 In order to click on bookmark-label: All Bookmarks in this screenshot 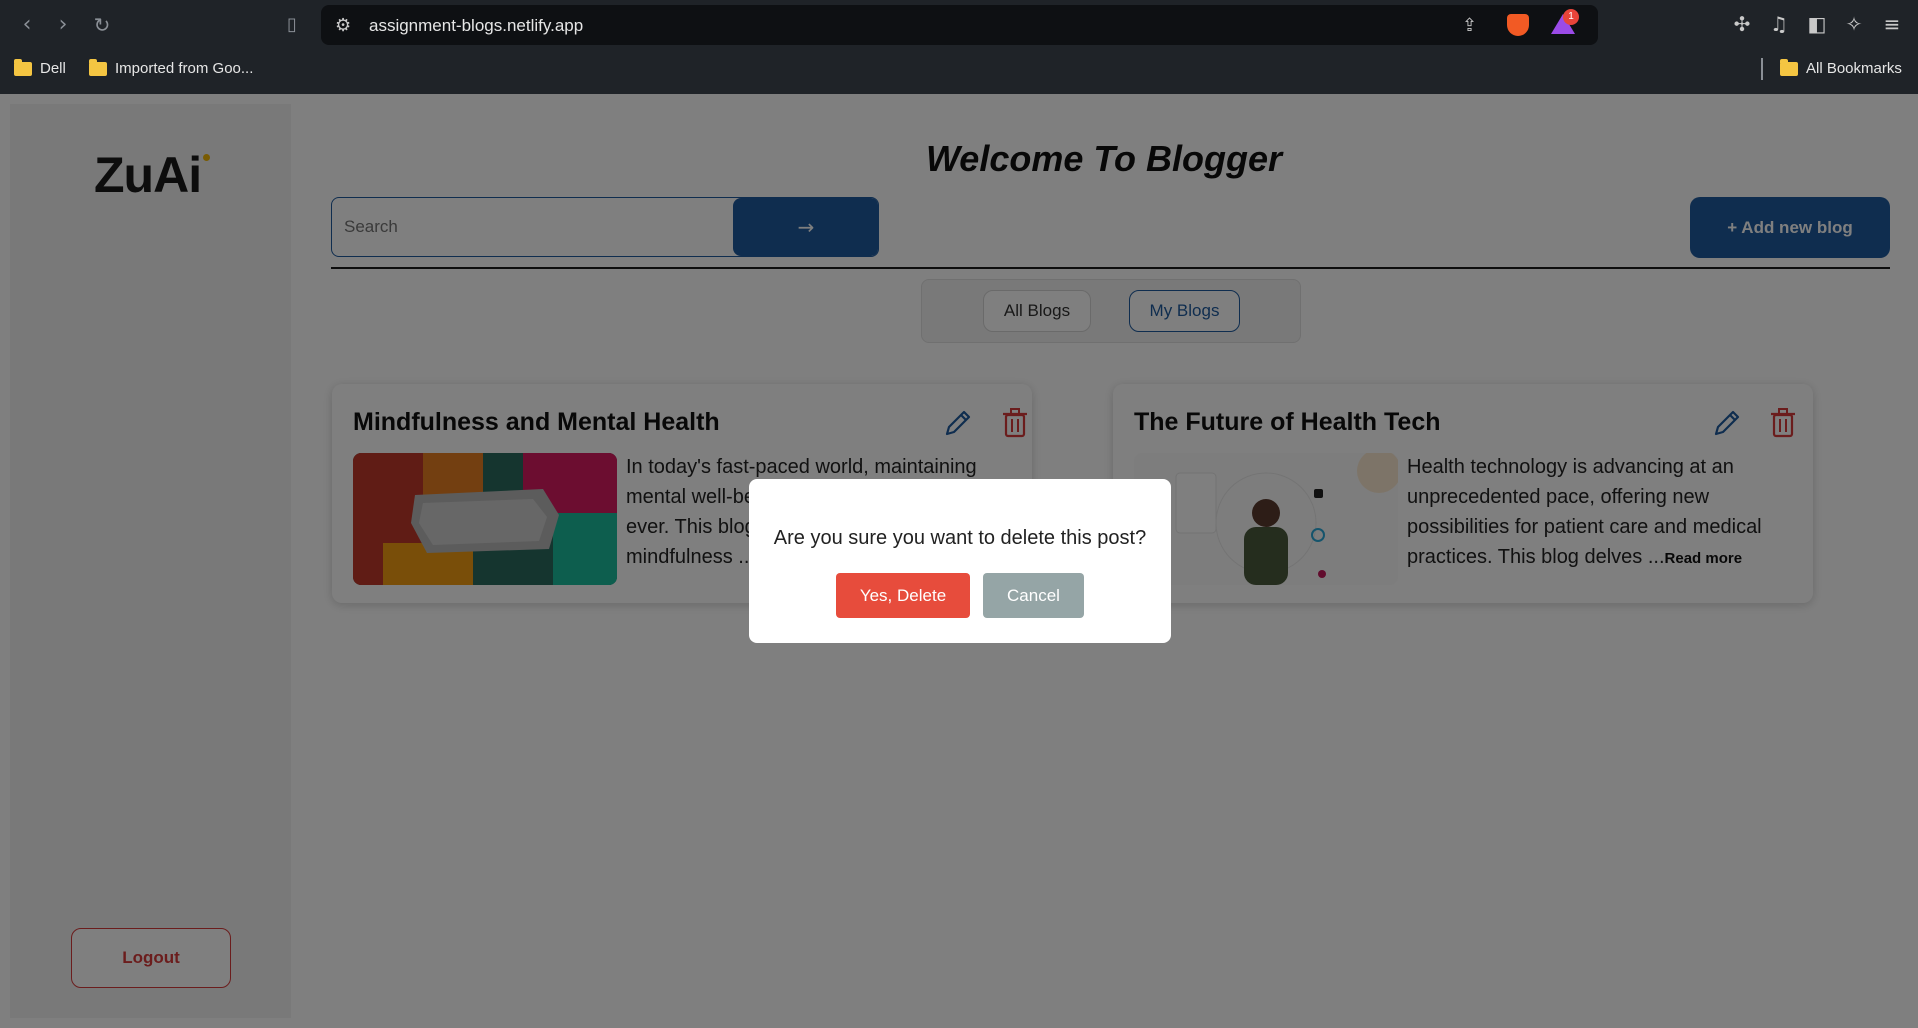, I will do `click(1854, 68)`.